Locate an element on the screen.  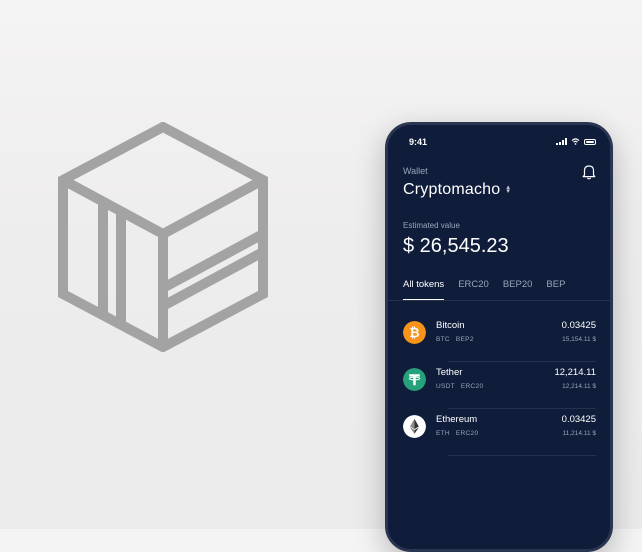
token-meta: USDT ERC20 is located at coordinates (459, 386).